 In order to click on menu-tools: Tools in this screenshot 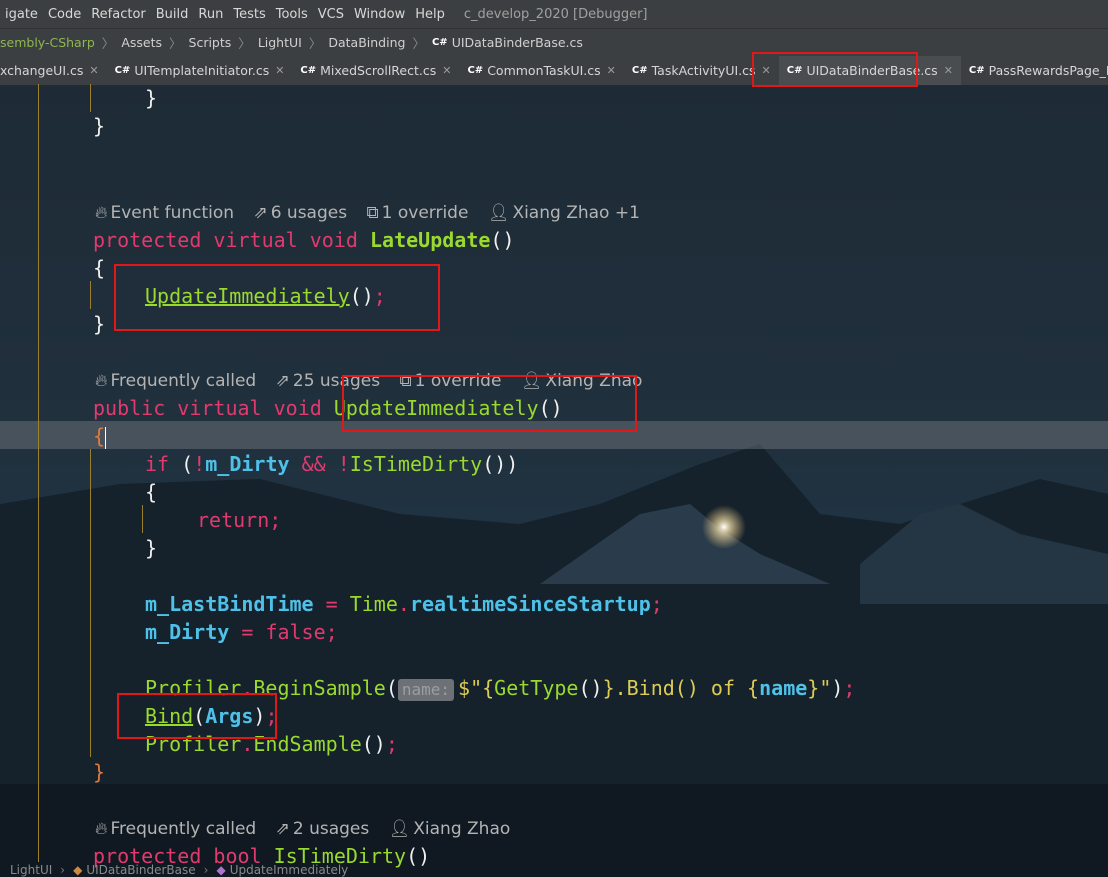, I will do `click(292, 14)`.